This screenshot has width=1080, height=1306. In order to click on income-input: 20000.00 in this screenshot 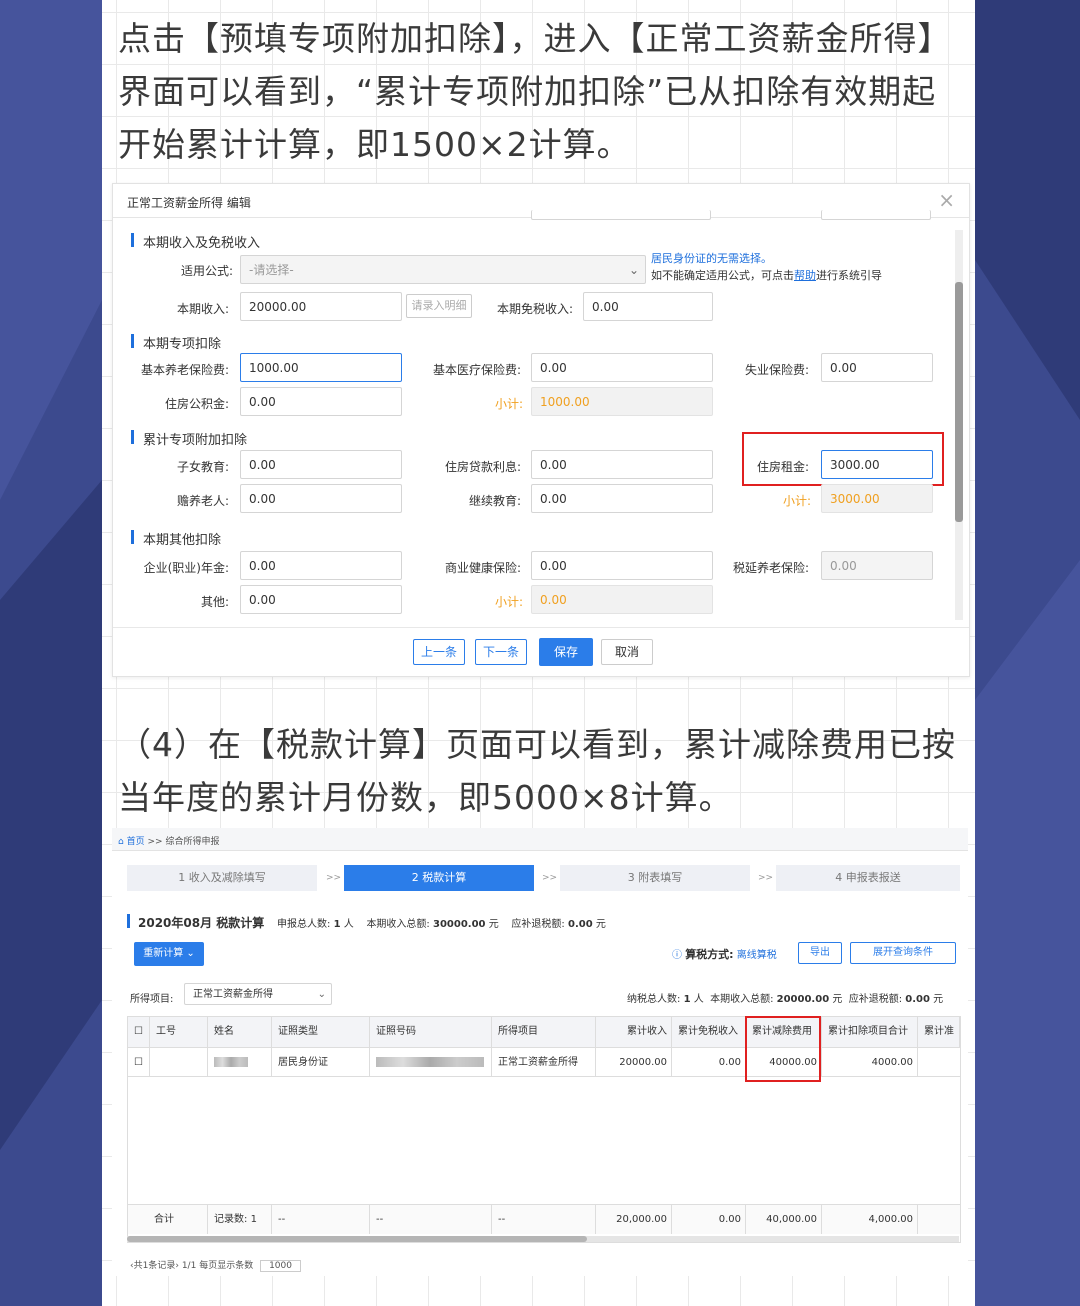, I will do `click(321, 306)`.